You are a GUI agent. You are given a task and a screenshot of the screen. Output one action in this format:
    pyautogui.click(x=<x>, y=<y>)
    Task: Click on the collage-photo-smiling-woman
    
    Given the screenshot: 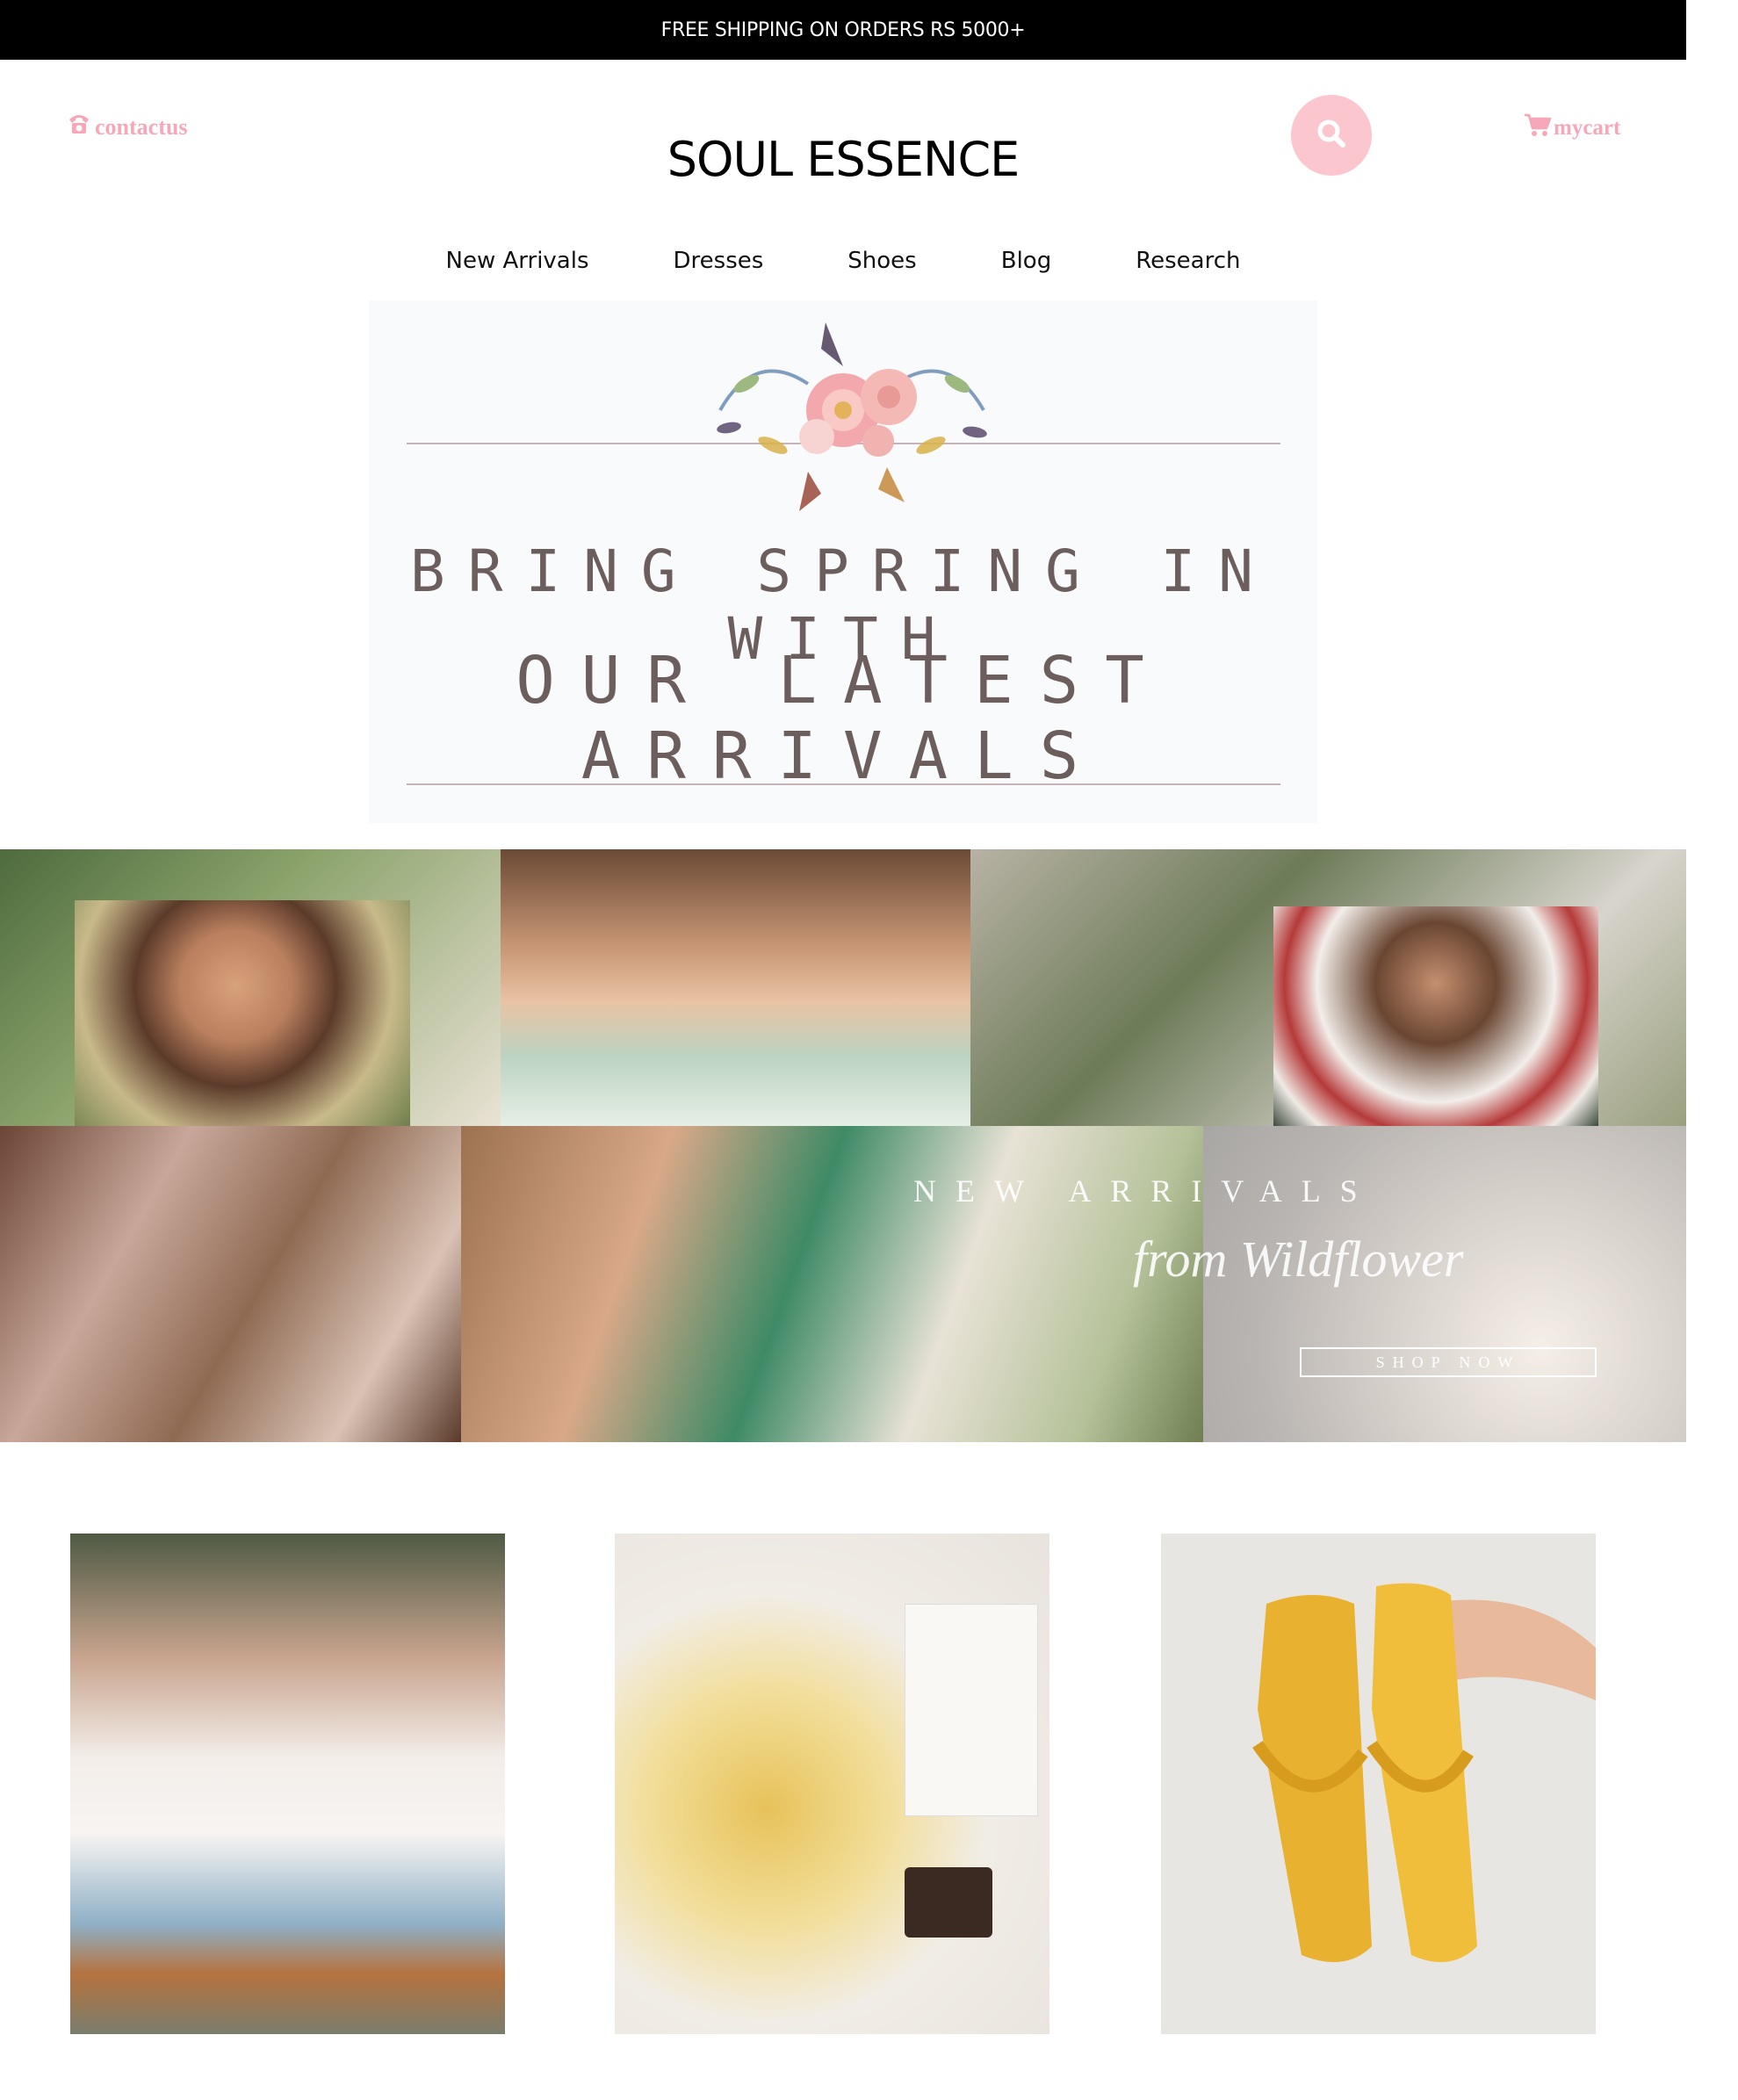 What is the action you would take?
    pyautogui.click(x=242, y=1013)
    